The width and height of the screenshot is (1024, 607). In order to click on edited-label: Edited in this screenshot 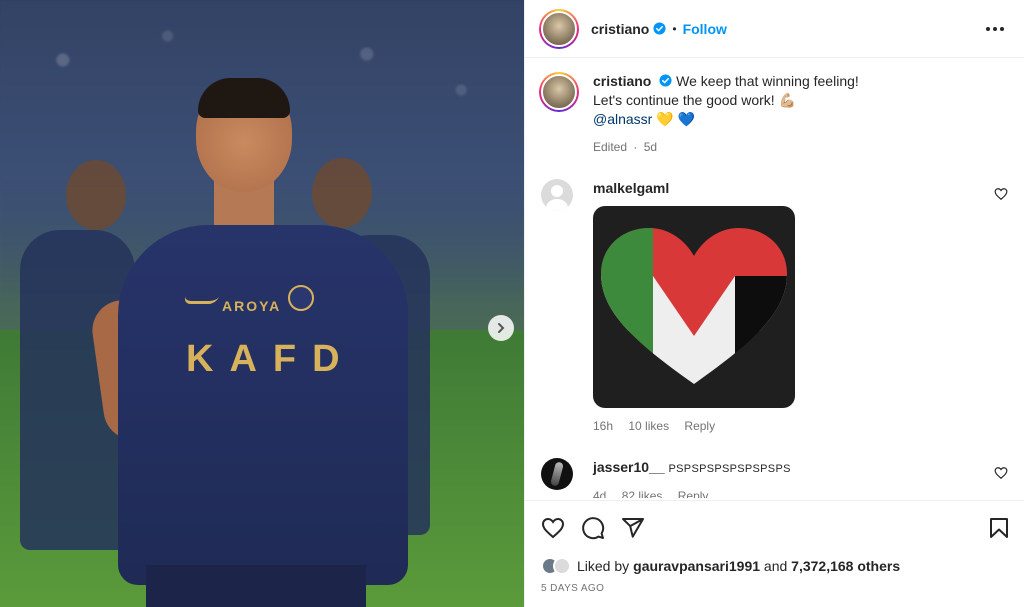, I will do `click(610, 147)`.